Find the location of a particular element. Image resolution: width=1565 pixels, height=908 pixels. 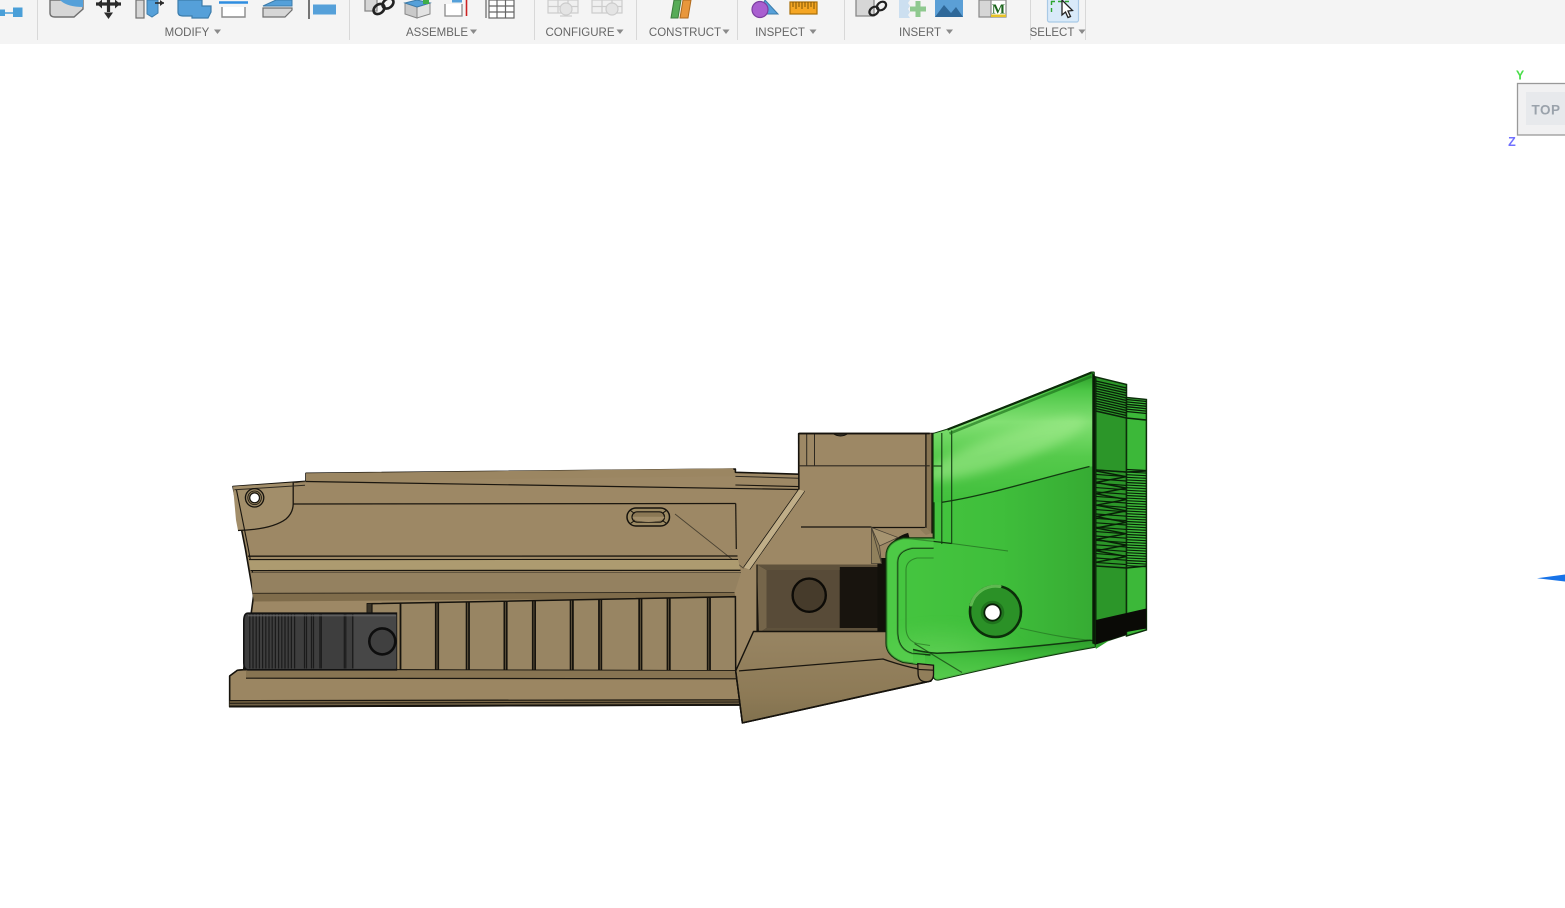

svg-text: MODIFY is located at coordinates (187, 33).